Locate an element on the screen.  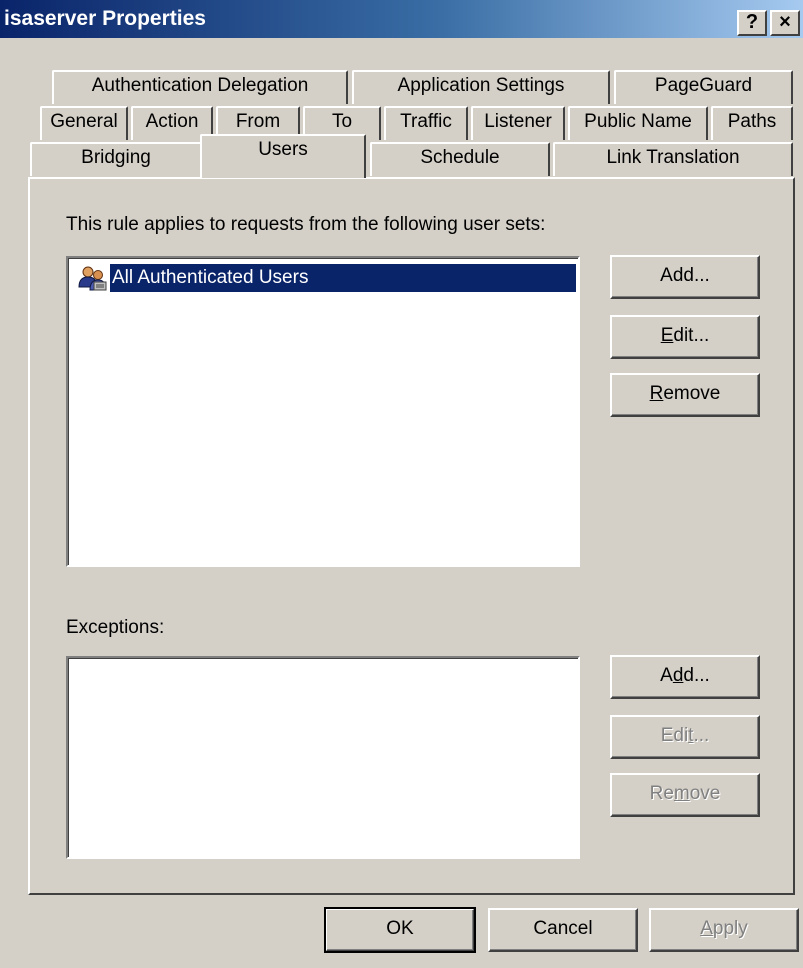
user-group-icon is located at coordinates (93, 278).